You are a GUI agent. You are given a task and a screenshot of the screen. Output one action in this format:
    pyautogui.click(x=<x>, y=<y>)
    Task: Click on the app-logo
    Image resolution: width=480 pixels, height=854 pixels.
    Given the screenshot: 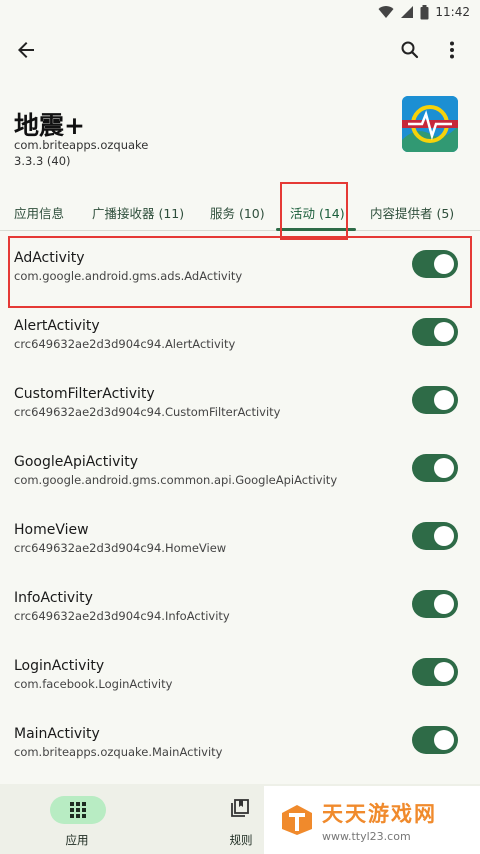 What is the action you would take?
    pyautogui.click(x=430, y=124)
    